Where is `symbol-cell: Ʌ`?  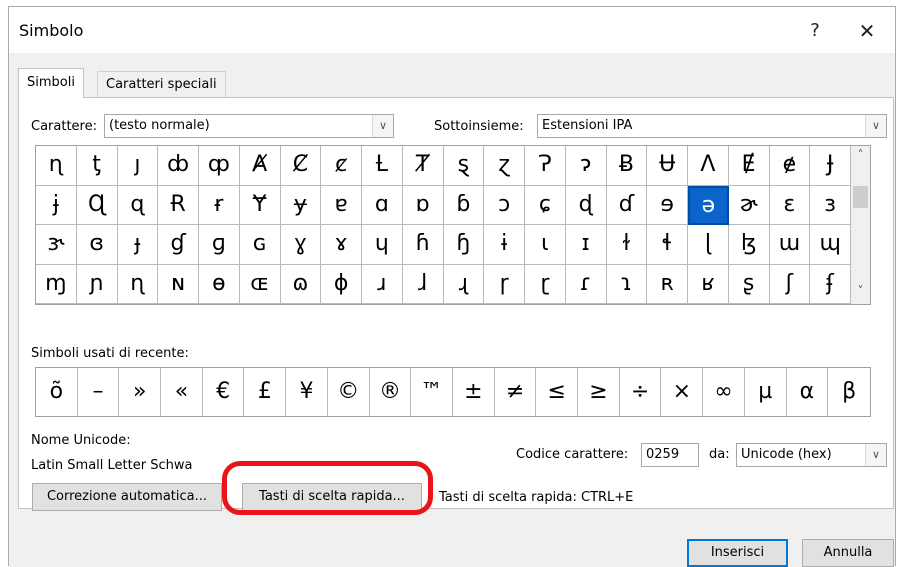 symbol-cell: Ʌ is located at coordinates (708, 166).